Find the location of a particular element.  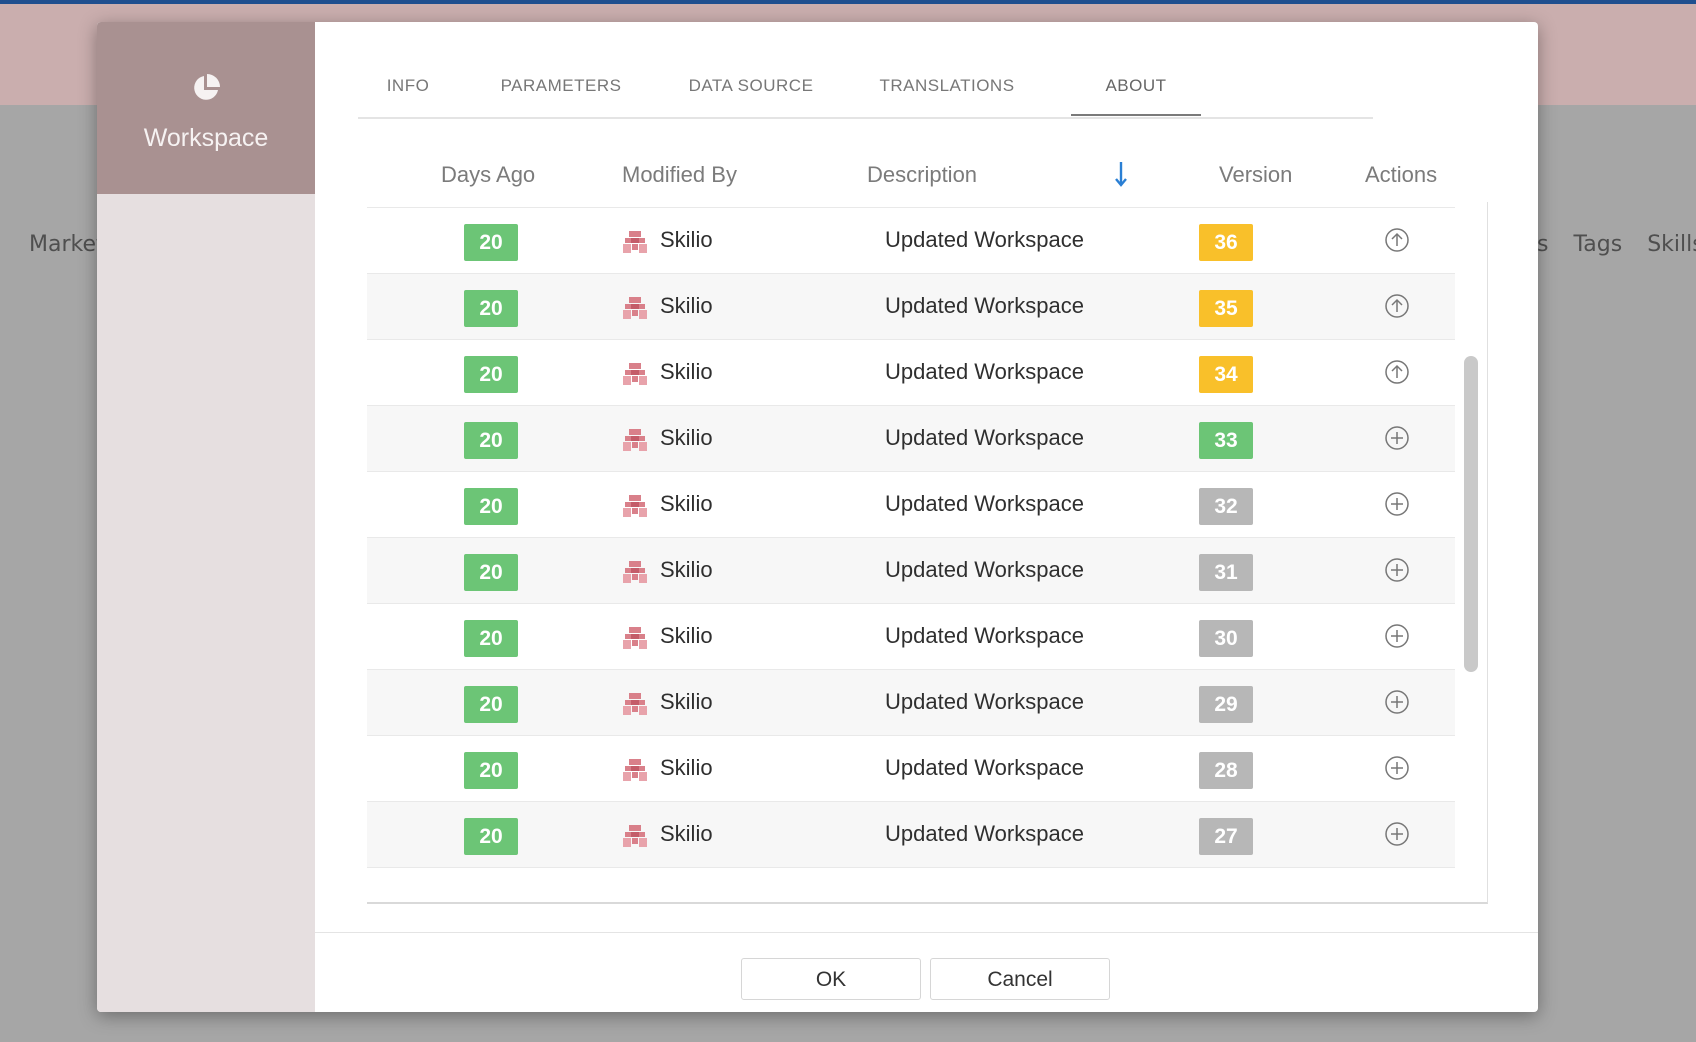

background-nav-item: Tags is located at coordinates (1598, 244).